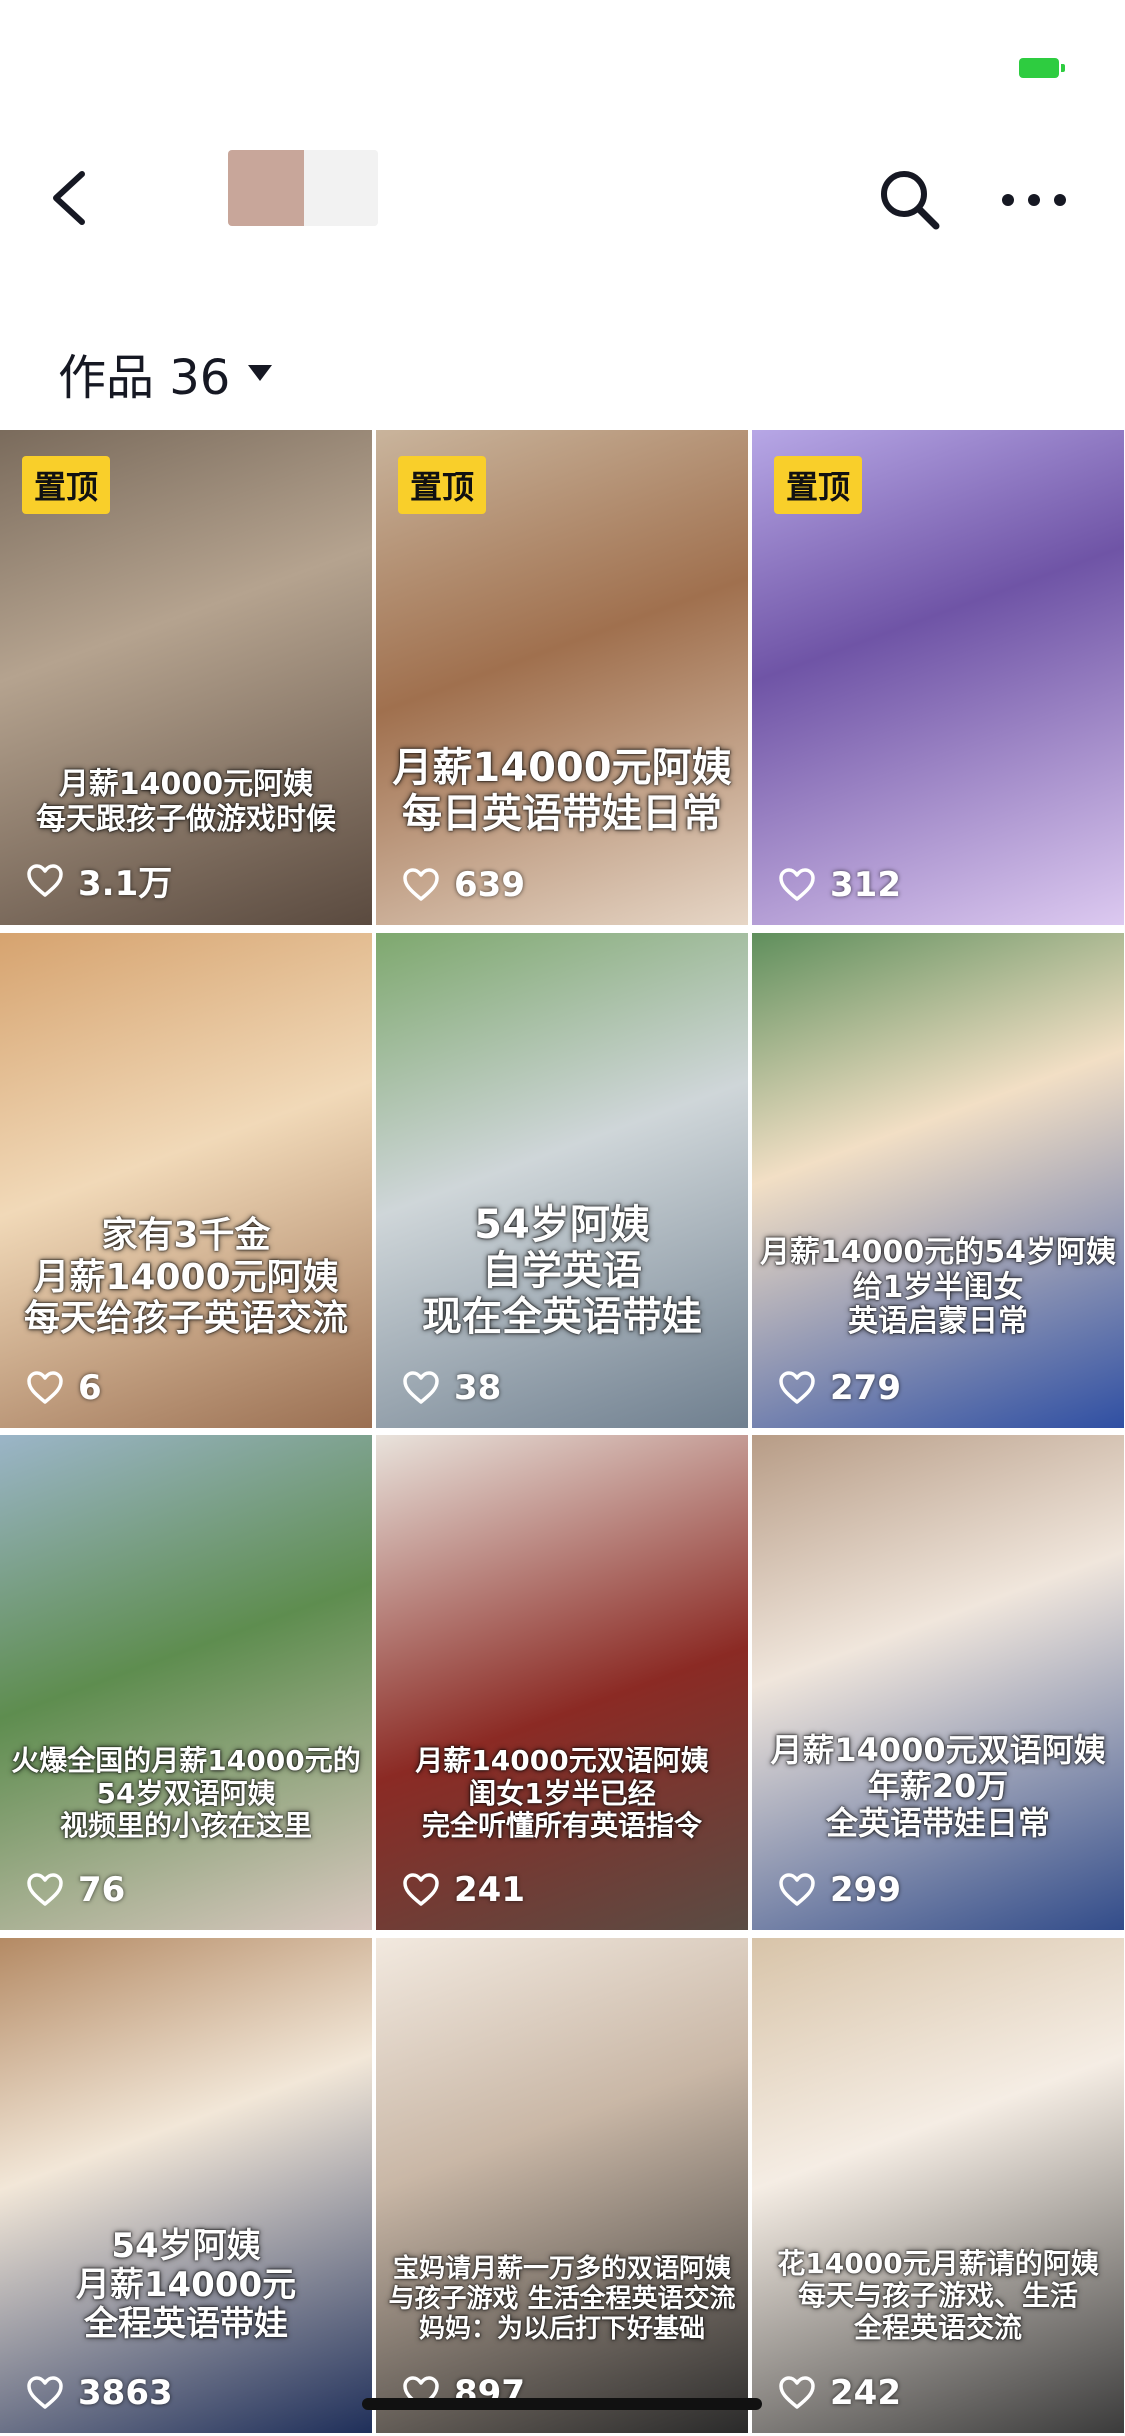 This screenshot has width=1125, height=2436. I want to click on video-tile: 置顶 312, so click(938, 677).